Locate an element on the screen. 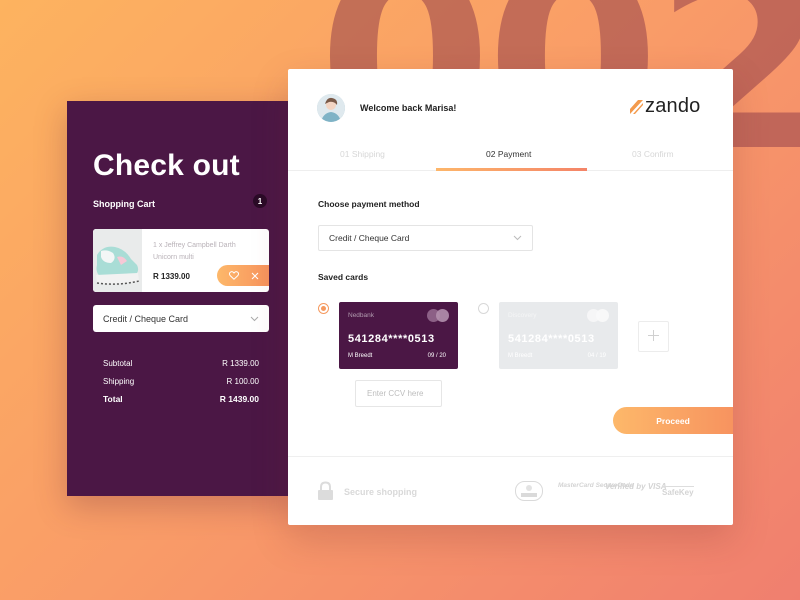 Image resolution: width=800 pixels, height=600 pixels. secure-shopping-label: Secure shopping is located at coordinates (381, 492).